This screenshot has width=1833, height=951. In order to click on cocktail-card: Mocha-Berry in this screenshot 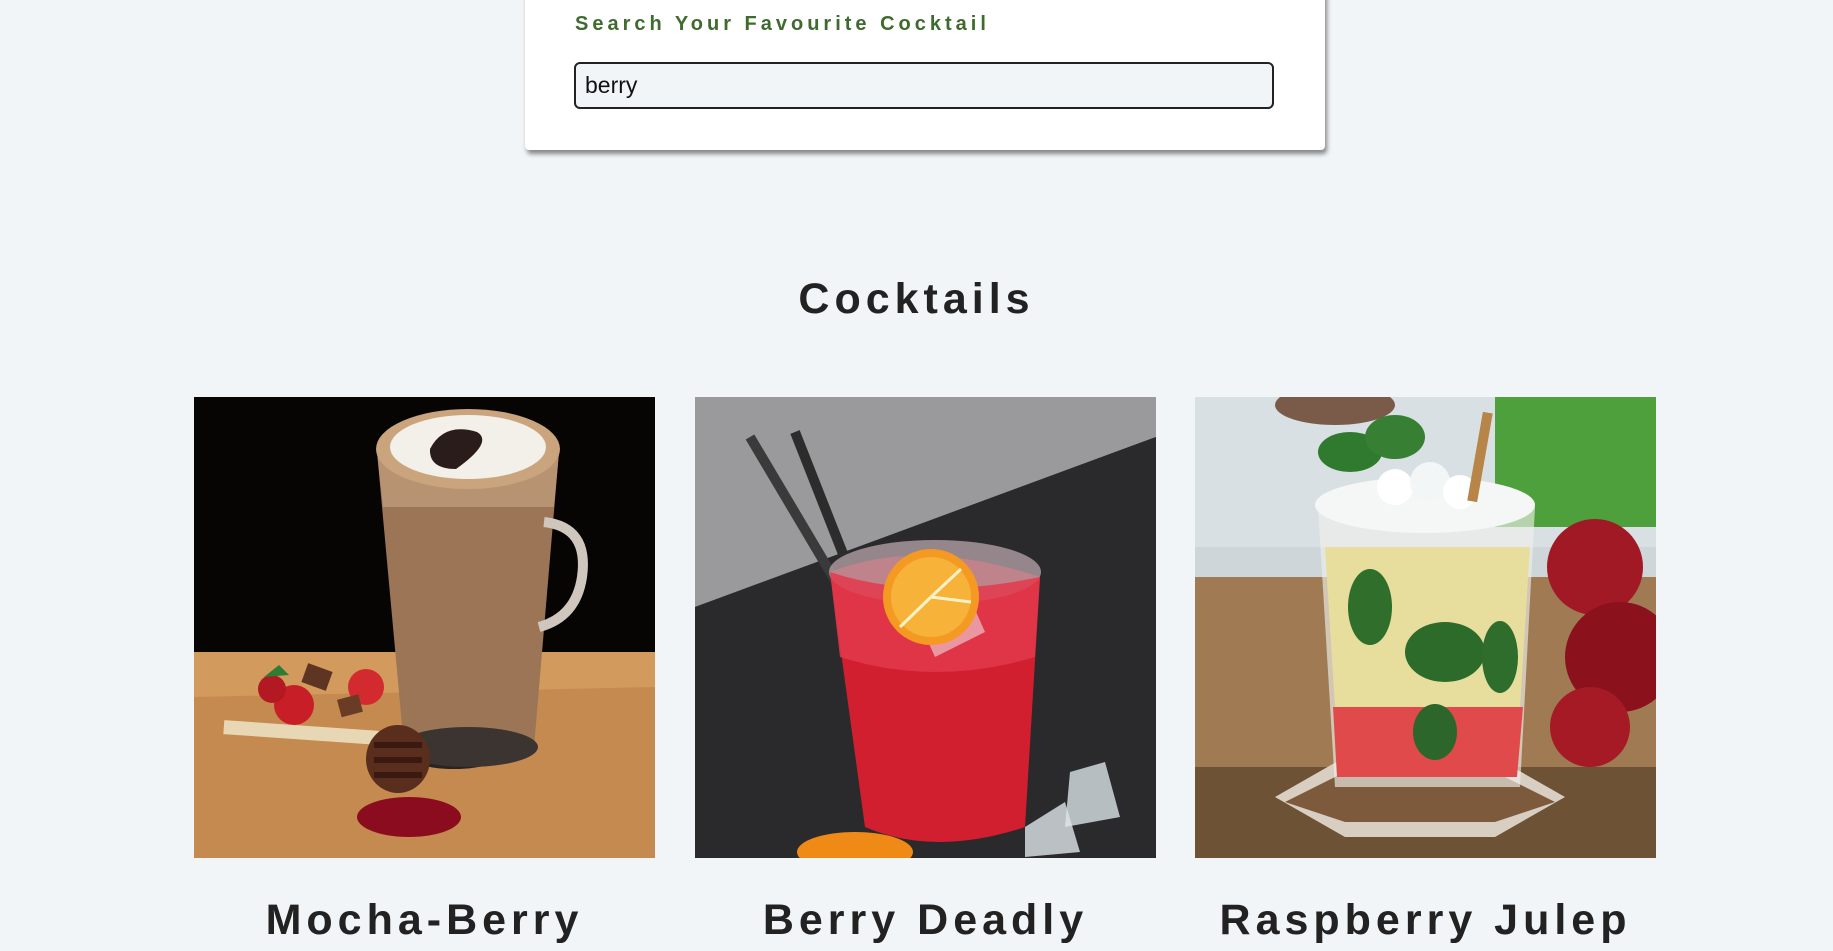, I will do `click(424, 671)`.